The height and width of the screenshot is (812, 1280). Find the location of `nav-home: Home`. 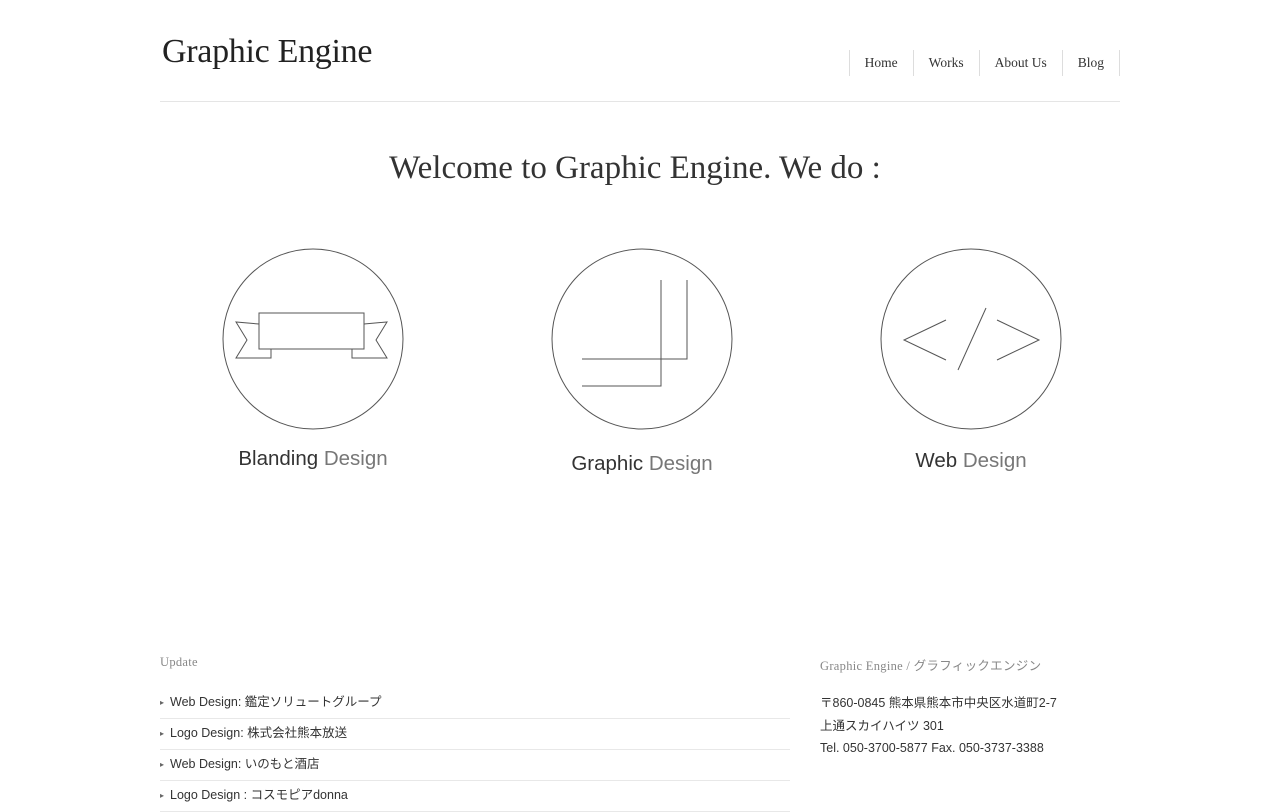

nav-home: Home is located at coordinates (882, 63).